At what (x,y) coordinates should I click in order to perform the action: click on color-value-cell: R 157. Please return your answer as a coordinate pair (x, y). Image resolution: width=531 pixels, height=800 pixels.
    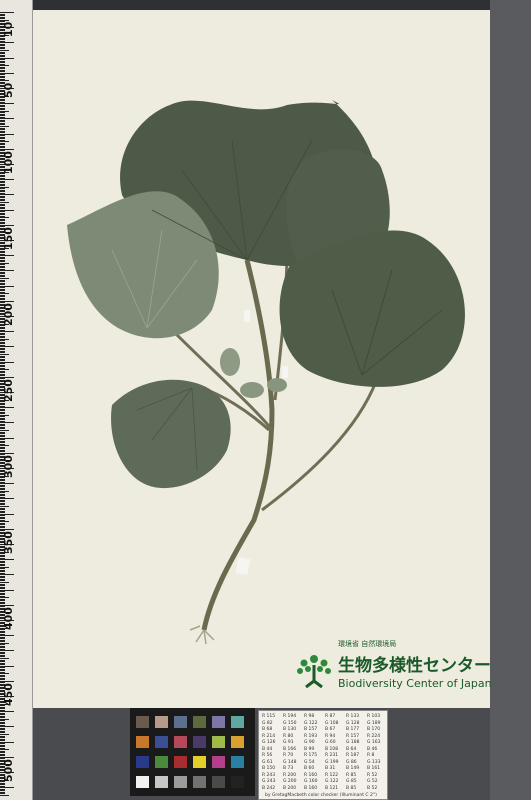
    Looking at the image, I should click on (353, 736).